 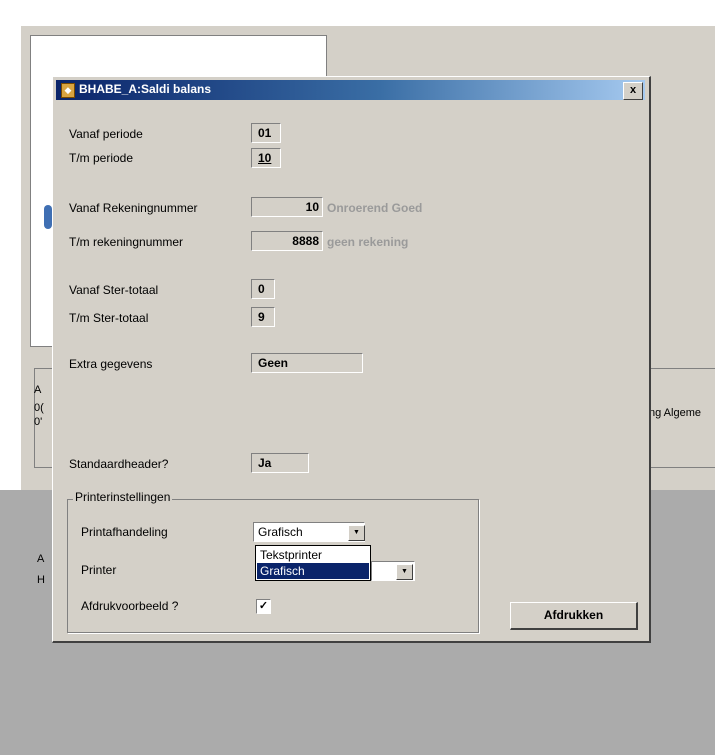 I want to click on background-text: 0', so click(x=38, y=422).